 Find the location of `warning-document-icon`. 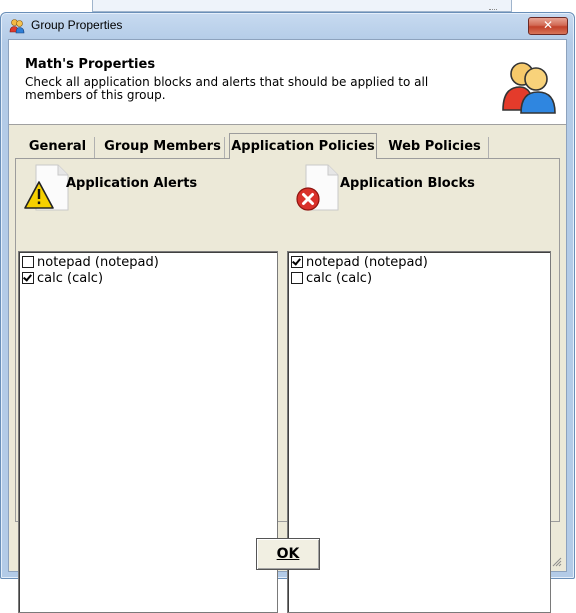

warning-document-icon is located at coordinates (46, 187).